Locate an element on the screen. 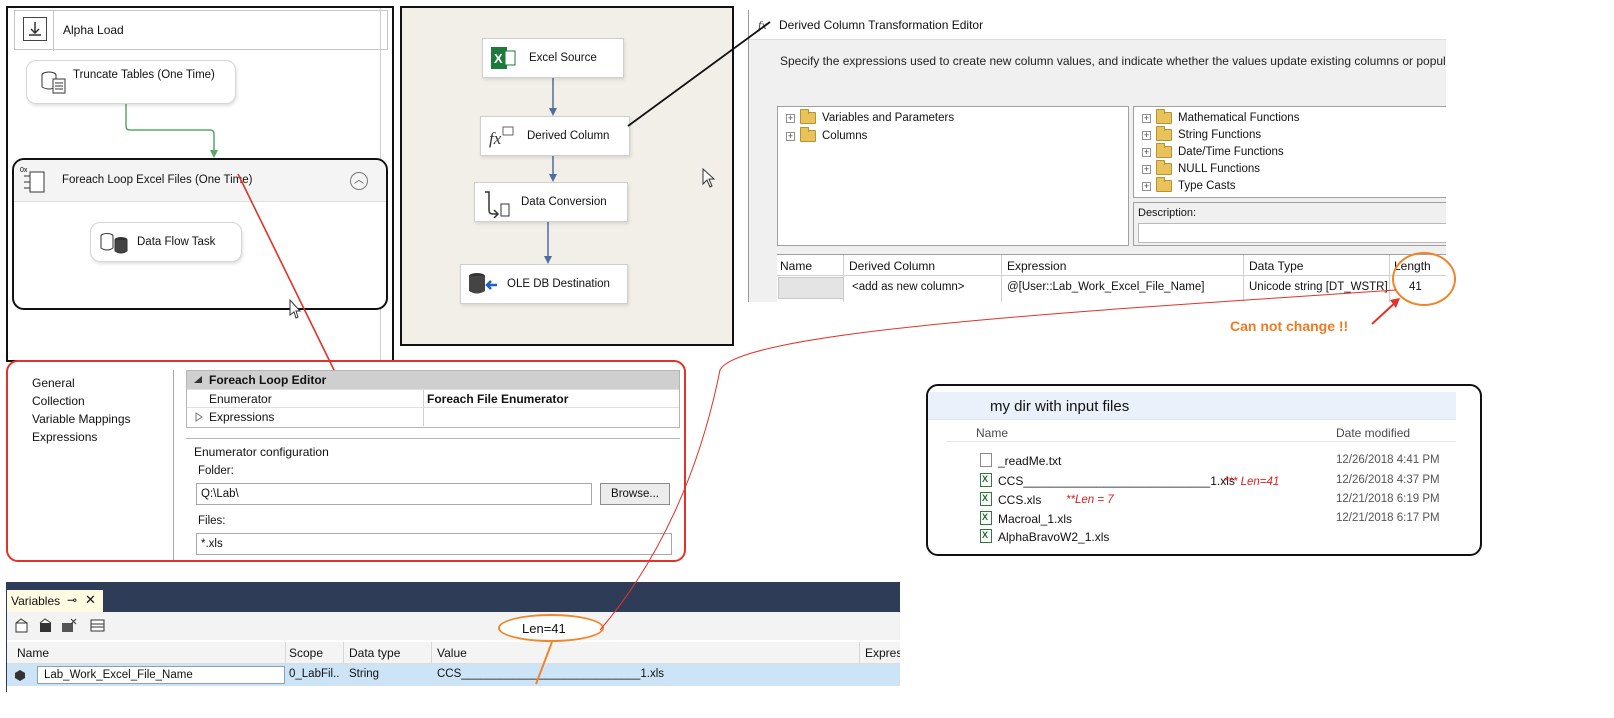 The image size is (1614, 718). len7-file-note: **Len = 7 is located at coordinates (1090, 500).